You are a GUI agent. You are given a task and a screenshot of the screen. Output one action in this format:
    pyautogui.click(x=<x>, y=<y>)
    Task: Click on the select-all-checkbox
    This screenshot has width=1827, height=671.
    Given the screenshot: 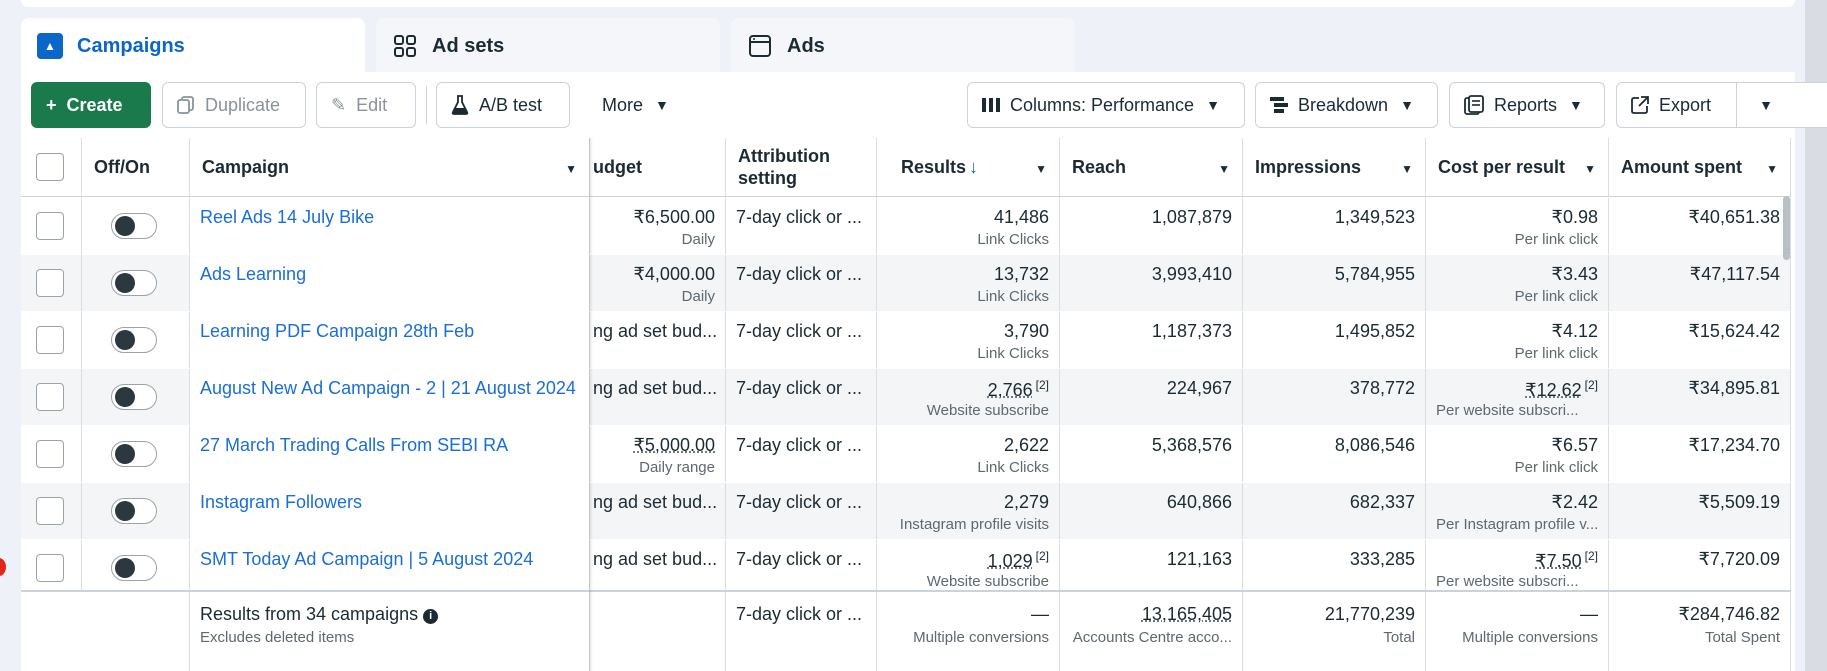 What is the action you would take?
    pyautogui.click(x=50, y=167)
    